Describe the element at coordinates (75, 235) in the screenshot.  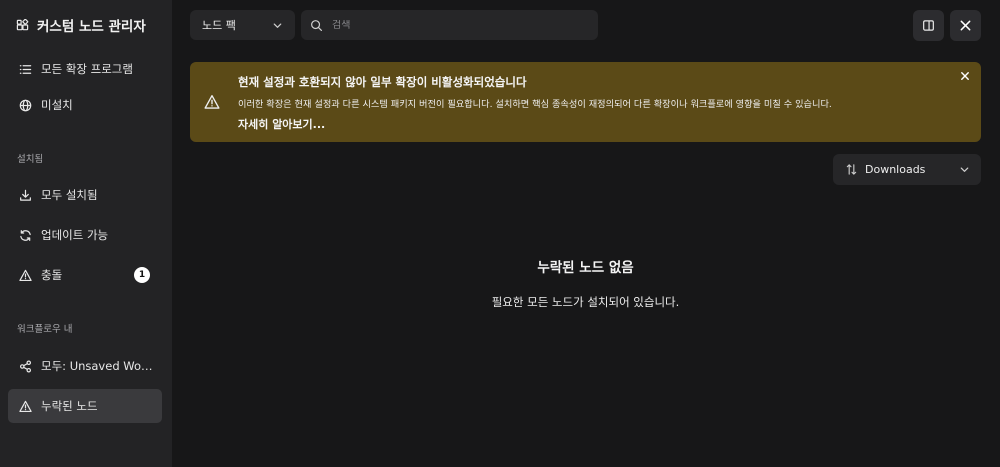
I see `sidebar-item-label: 업데이트 가능` at that location.